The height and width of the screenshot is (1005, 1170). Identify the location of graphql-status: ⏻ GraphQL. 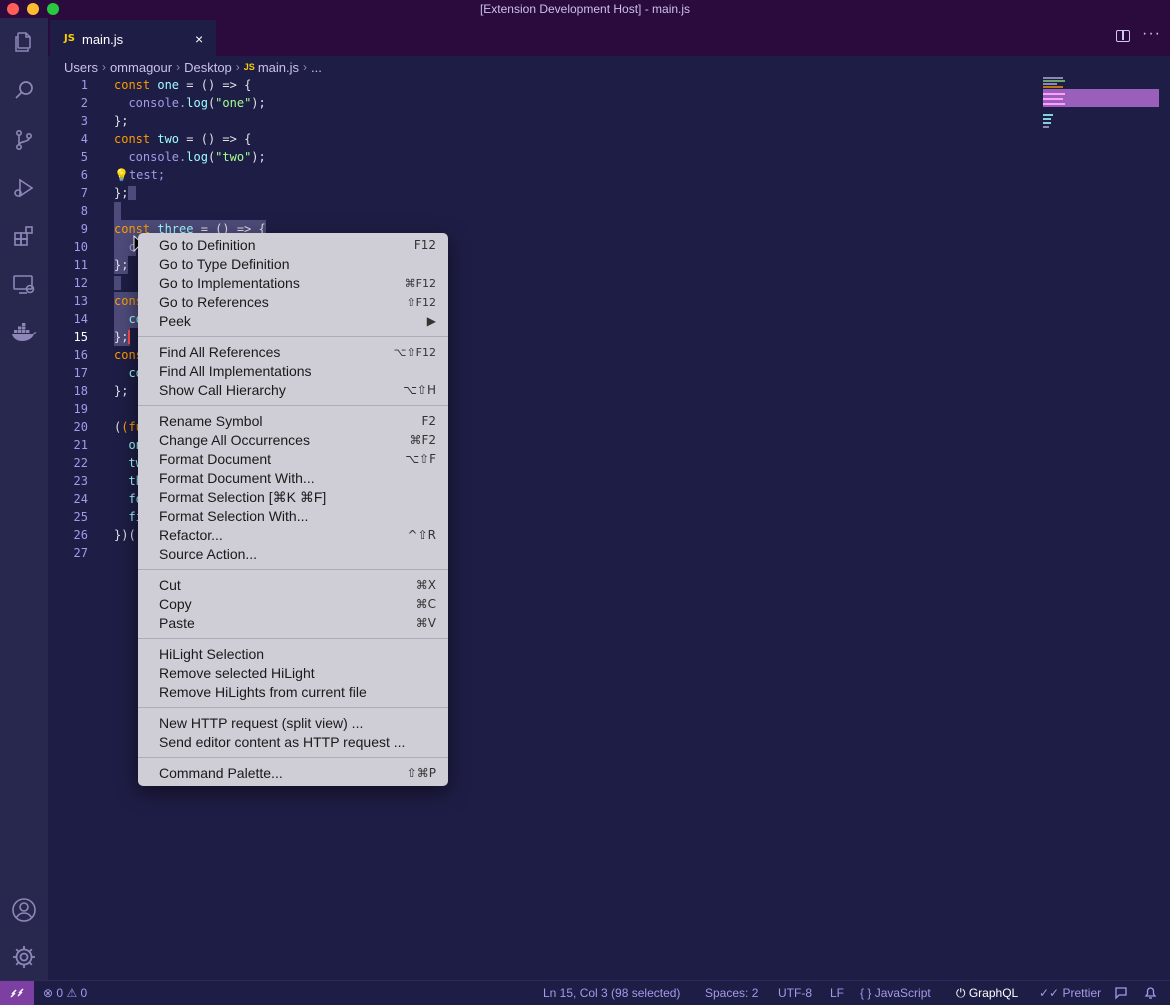
(987, 993).